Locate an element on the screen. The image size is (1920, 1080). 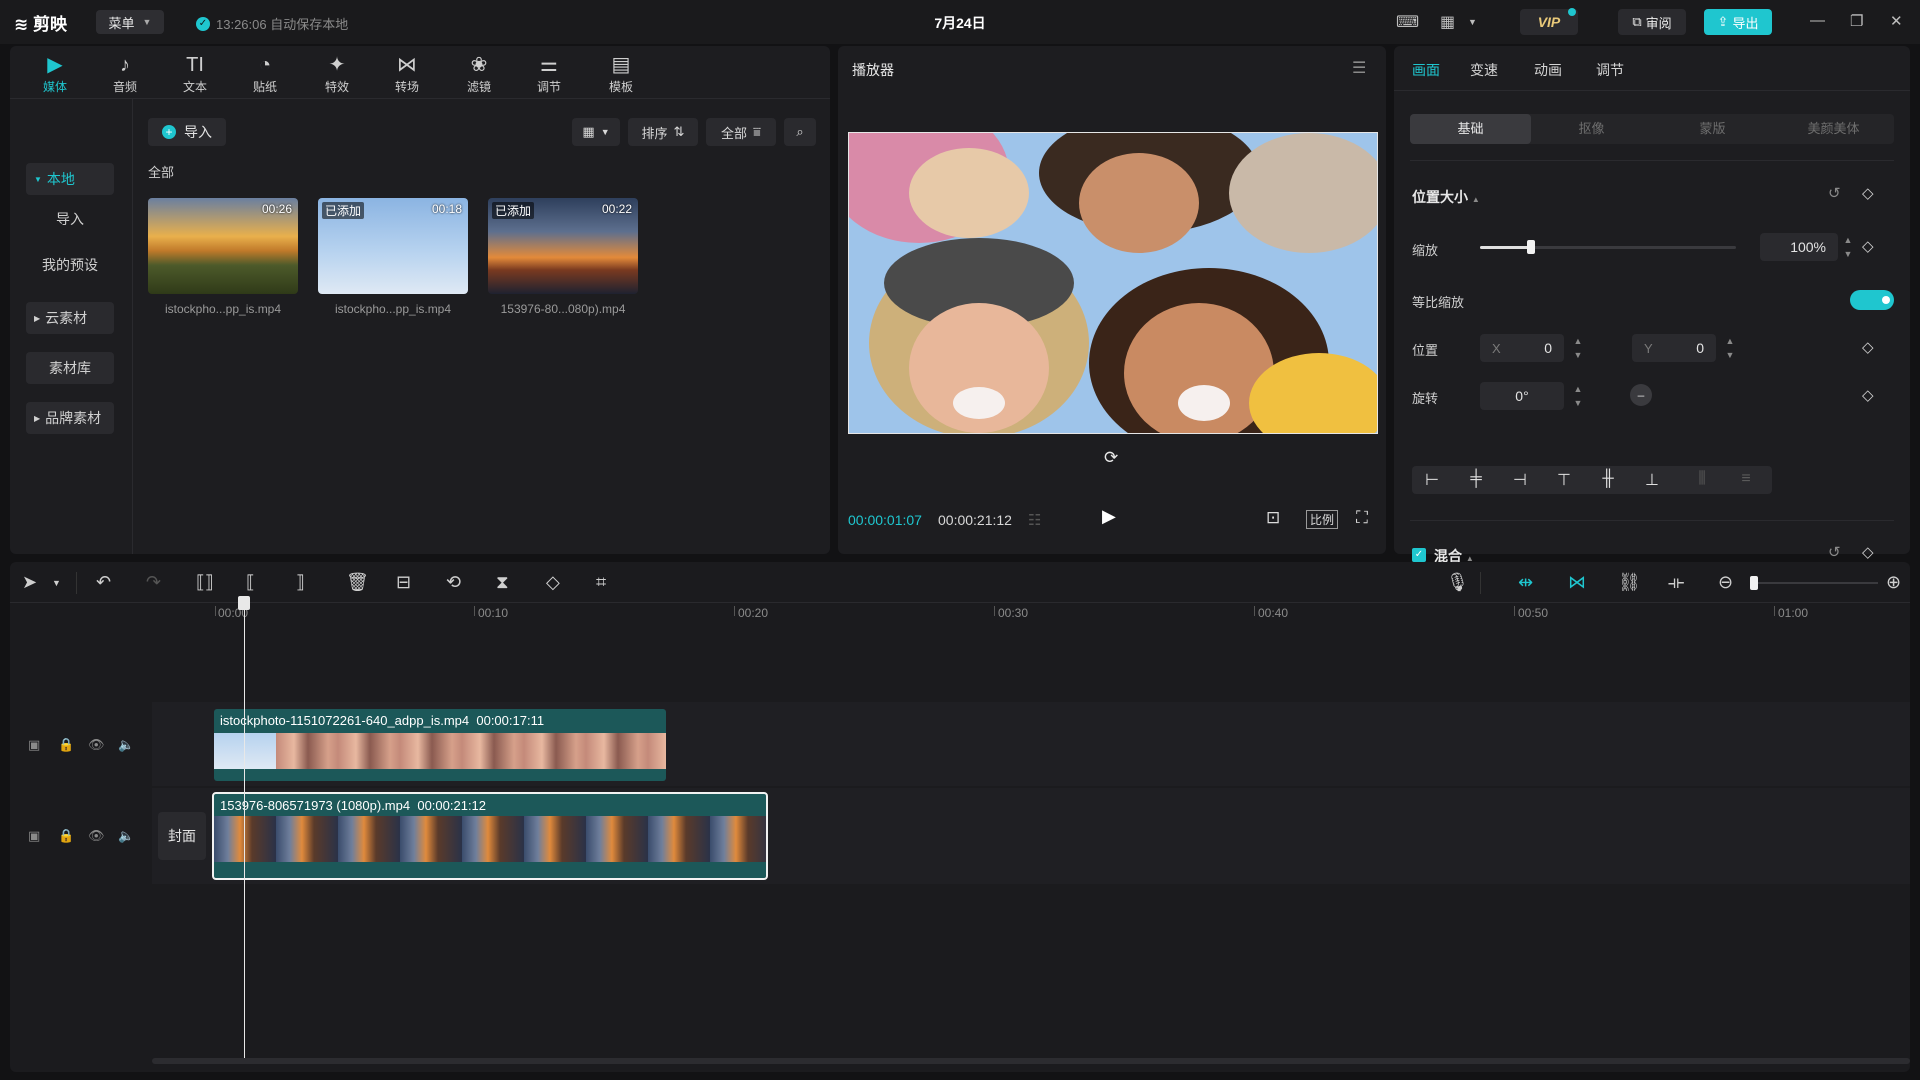
link-icon: ⛓ is located at coordinates (1629, 582).